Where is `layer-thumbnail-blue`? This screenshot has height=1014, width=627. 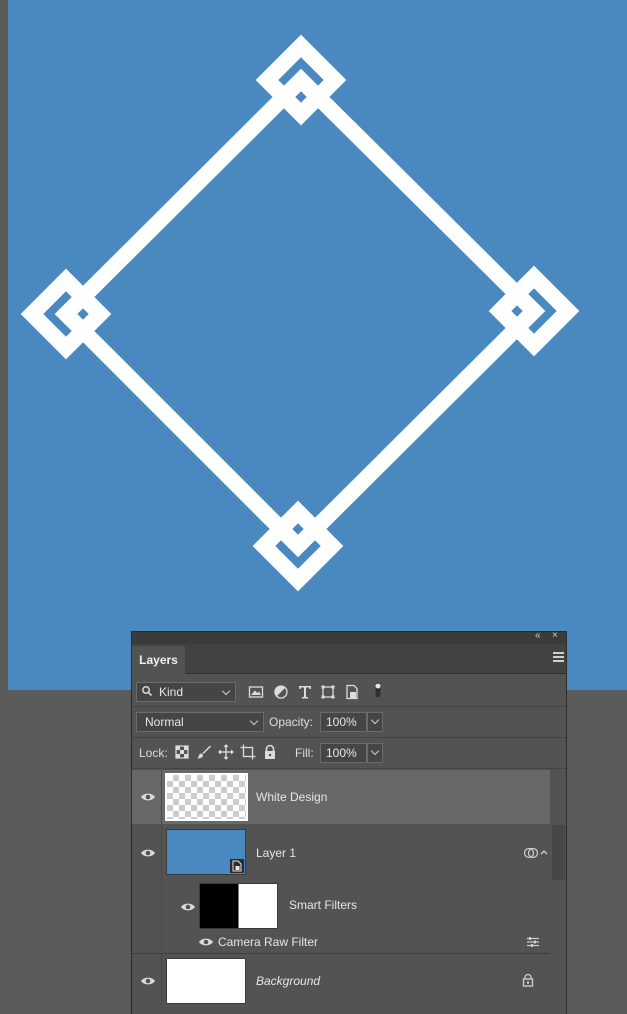
layer-thumbnail-blue is located at coordinates (206, 852).